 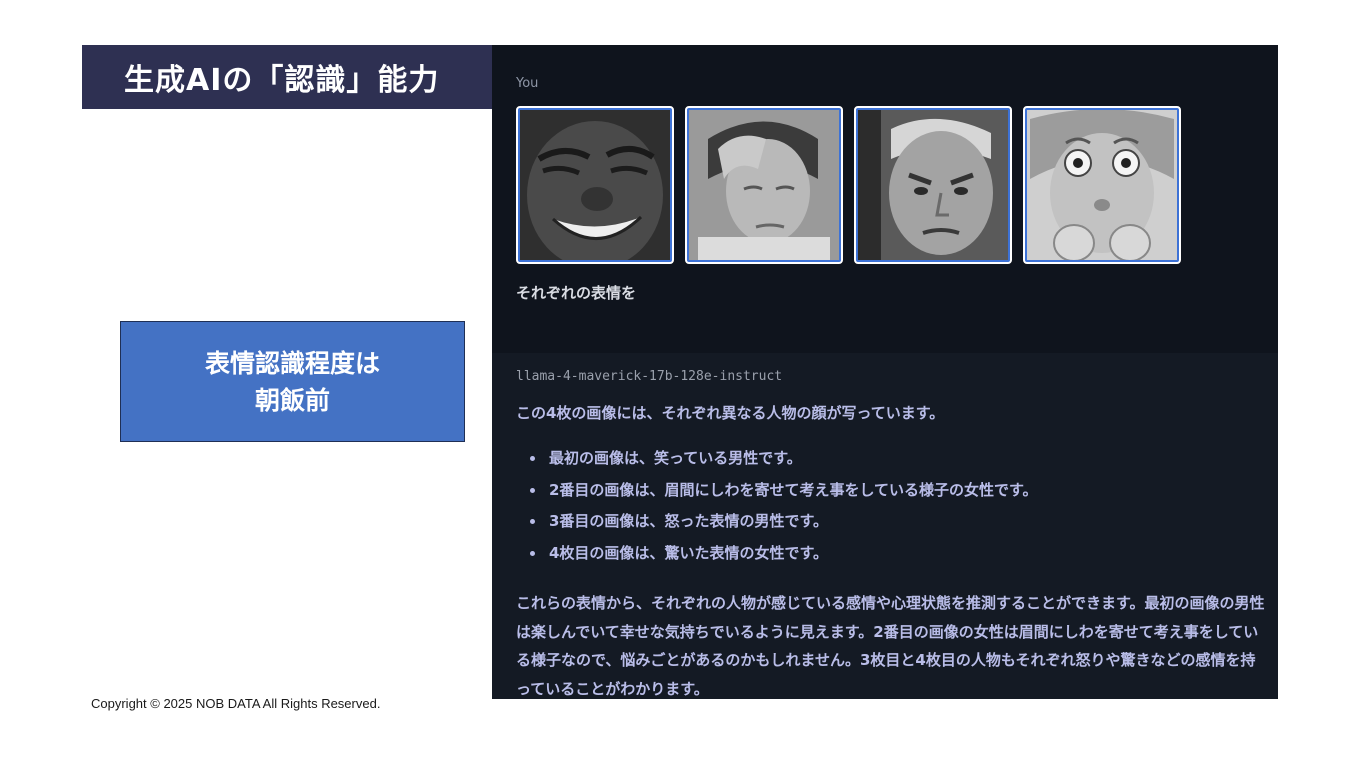 What do you see at coordinates (730, 413) in the screenshot?
I see `response-intro: この4枚の画像には、それぞれ異なる人物の顔が写っています。` at bounding box center [730, 413].